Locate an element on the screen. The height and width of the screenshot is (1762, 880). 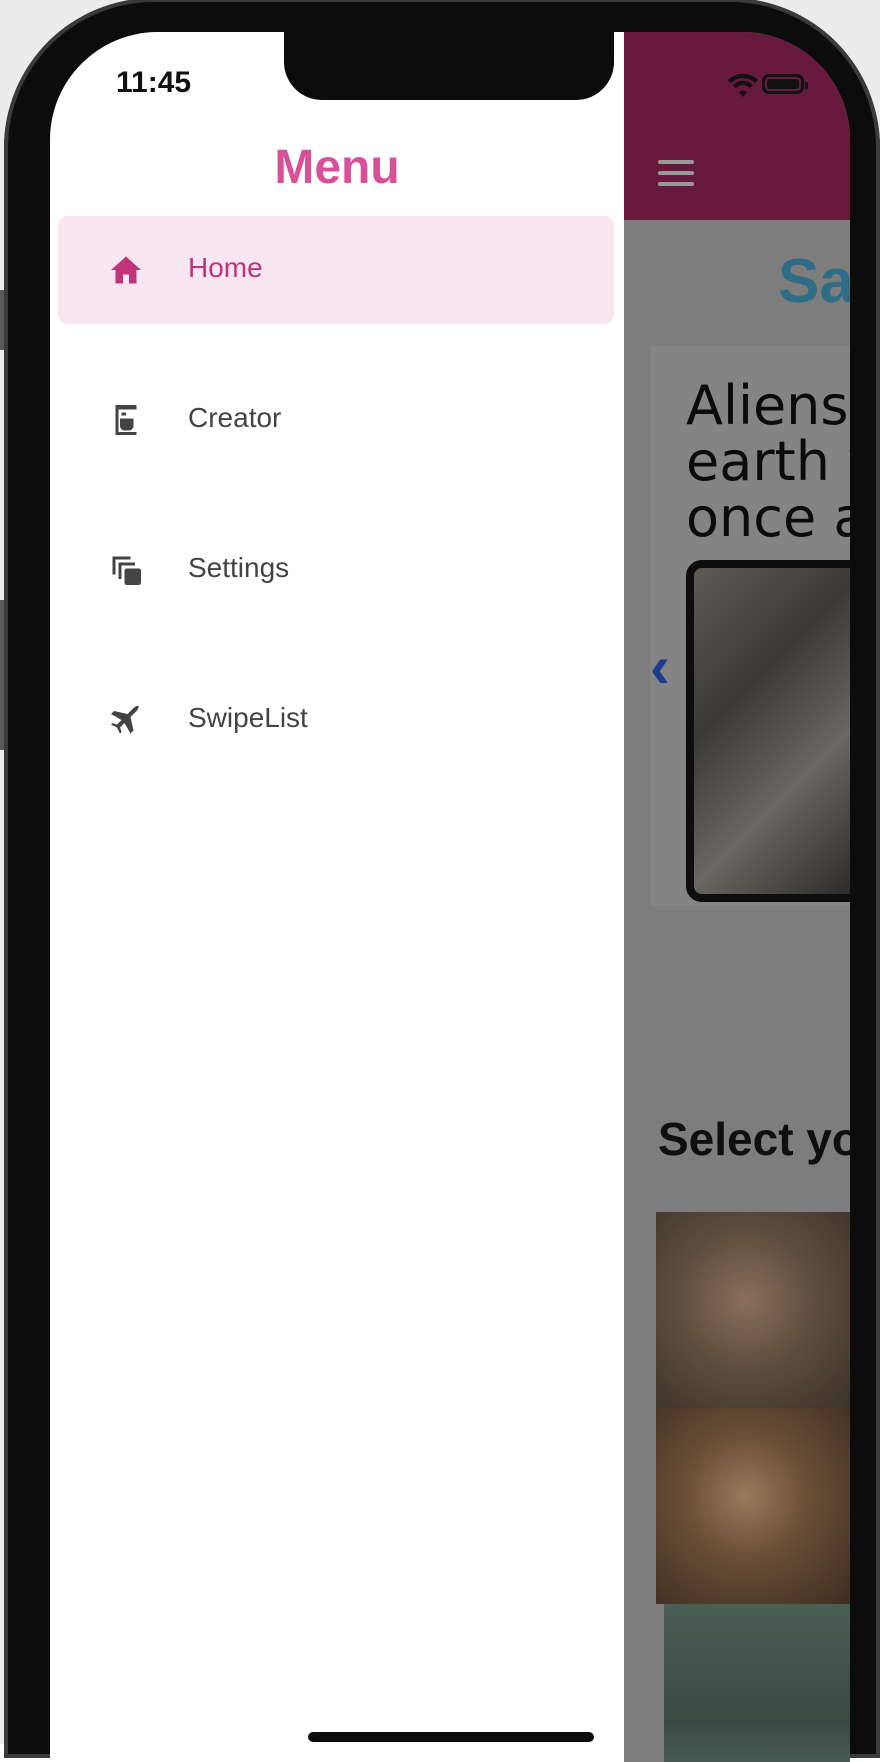
hamburger-menu-icon is located at coordinates (676, 173).